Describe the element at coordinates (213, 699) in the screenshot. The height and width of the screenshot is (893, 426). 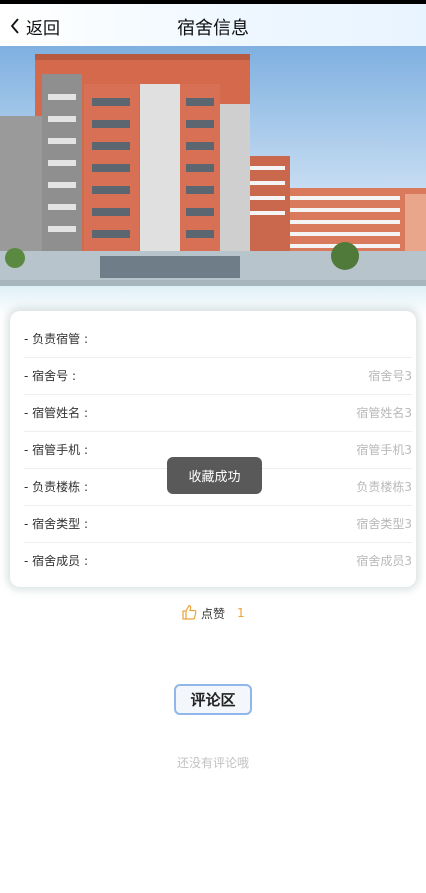
I see `comment-section-button: 评论区` at that location.